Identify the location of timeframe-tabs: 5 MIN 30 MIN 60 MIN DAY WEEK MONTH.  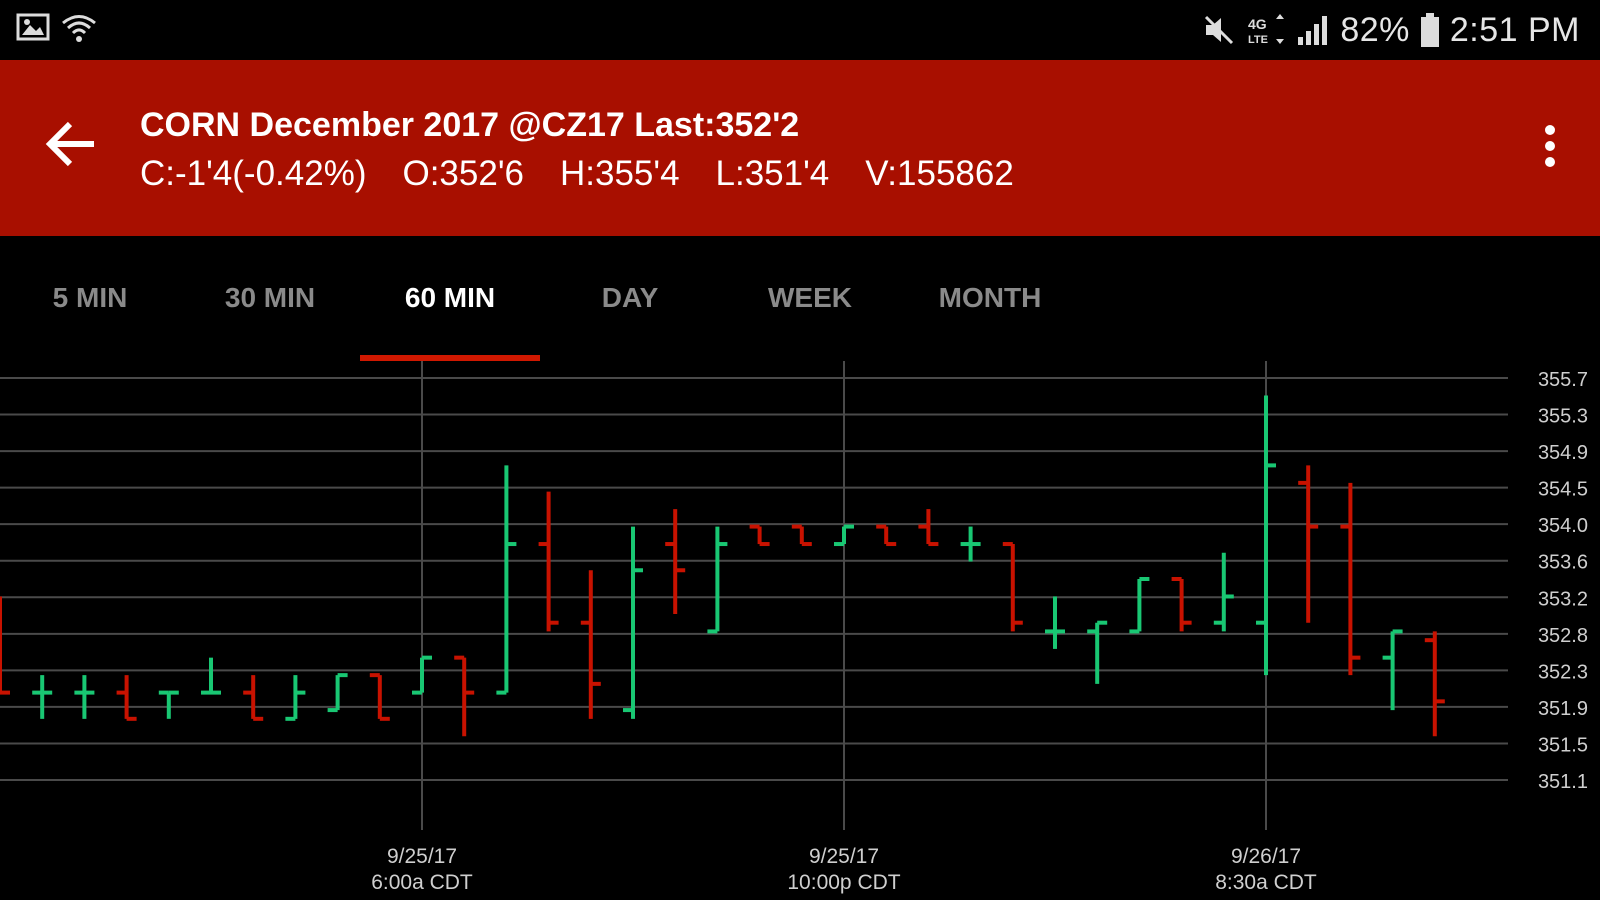
(800, 298).